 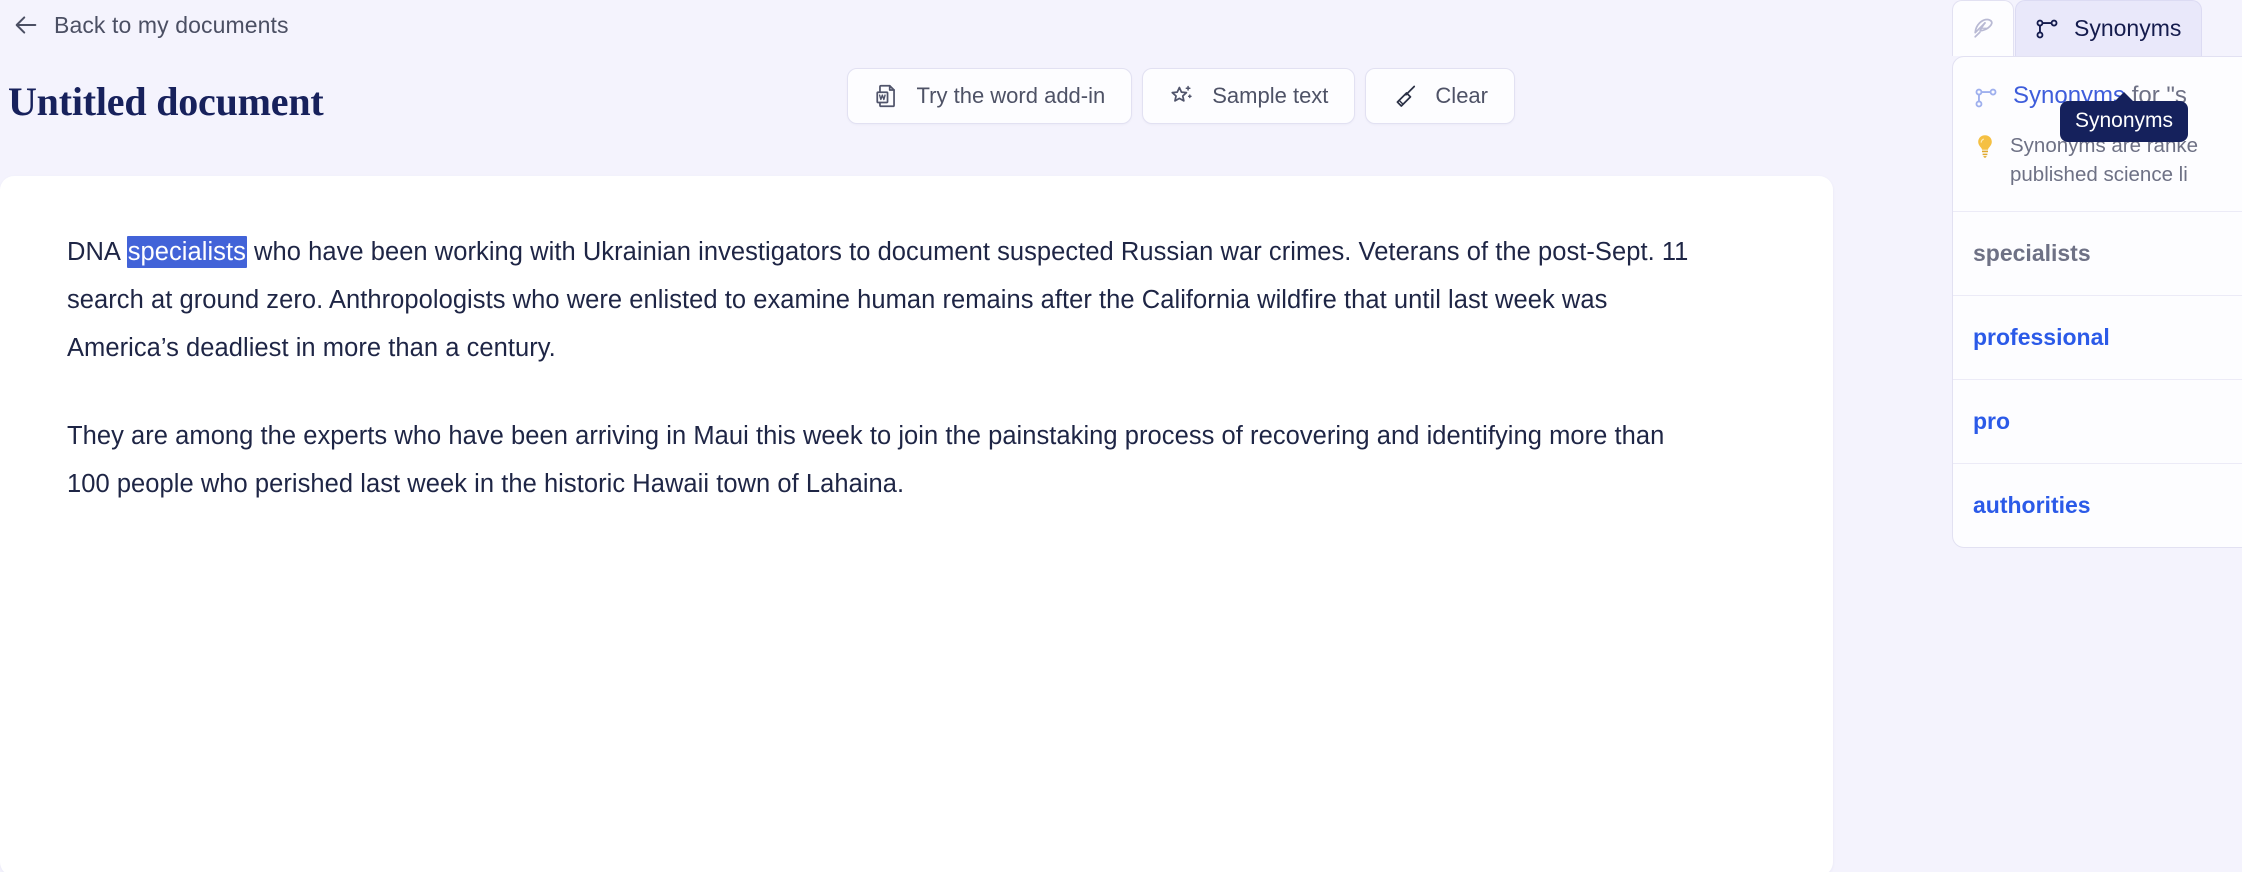 What do you see at coordinates (2097, 338) in the screenshot?
I see `synonym-option: professional` at bounding box center [2097, 338].